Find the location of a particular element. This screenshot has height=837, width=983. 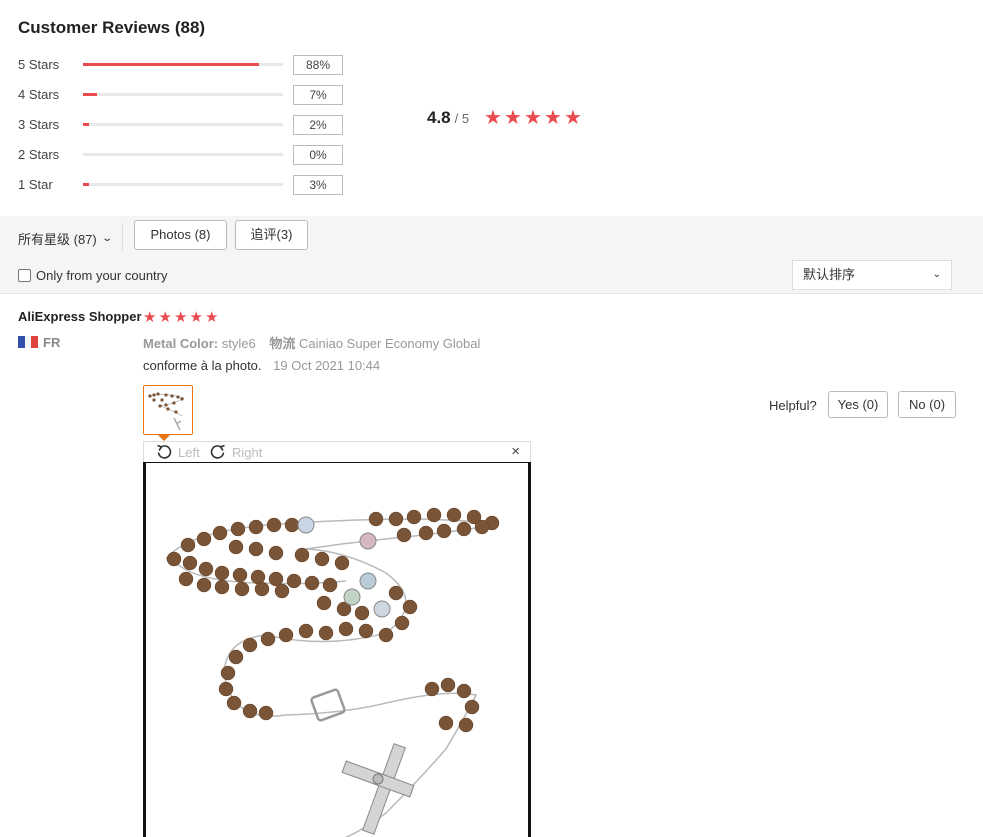

rating-row-4: 4 Stars 7% is located at coordinates (183, 95).